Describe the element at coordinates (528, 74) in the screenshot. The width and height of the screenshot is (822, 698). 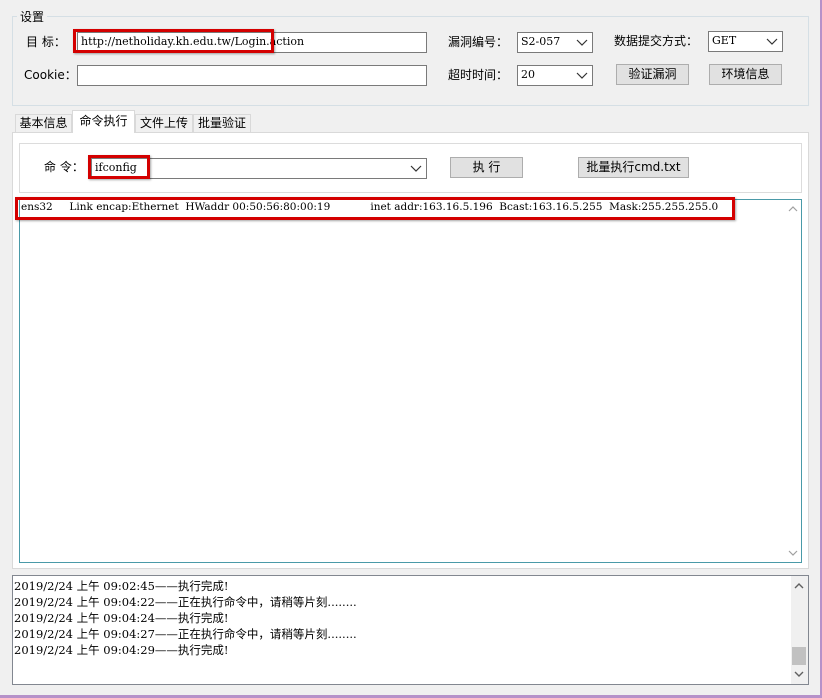
I see `timeout-select-value: 20` at that location.